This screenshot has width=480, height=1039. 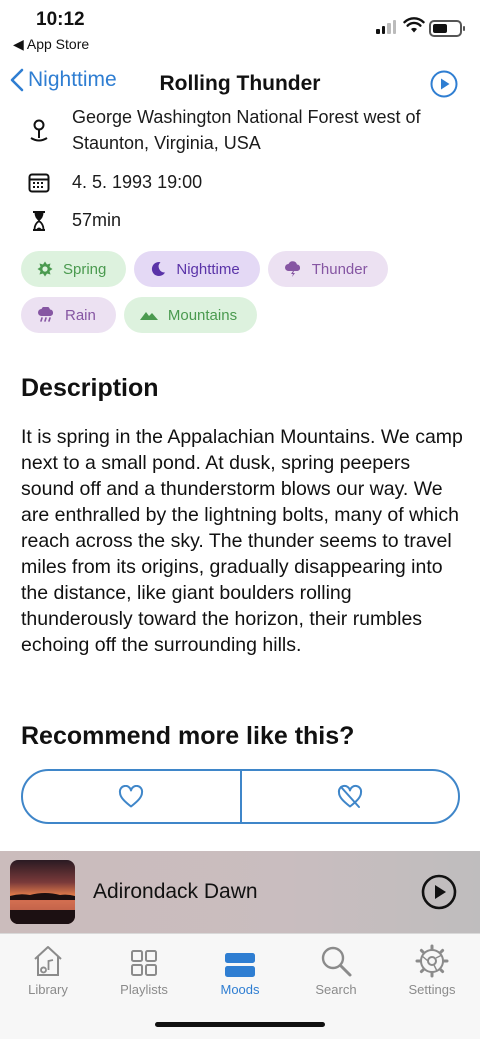 I want to click on now-playing-title: Adirondack Dawn, so click(x=175, y=891).